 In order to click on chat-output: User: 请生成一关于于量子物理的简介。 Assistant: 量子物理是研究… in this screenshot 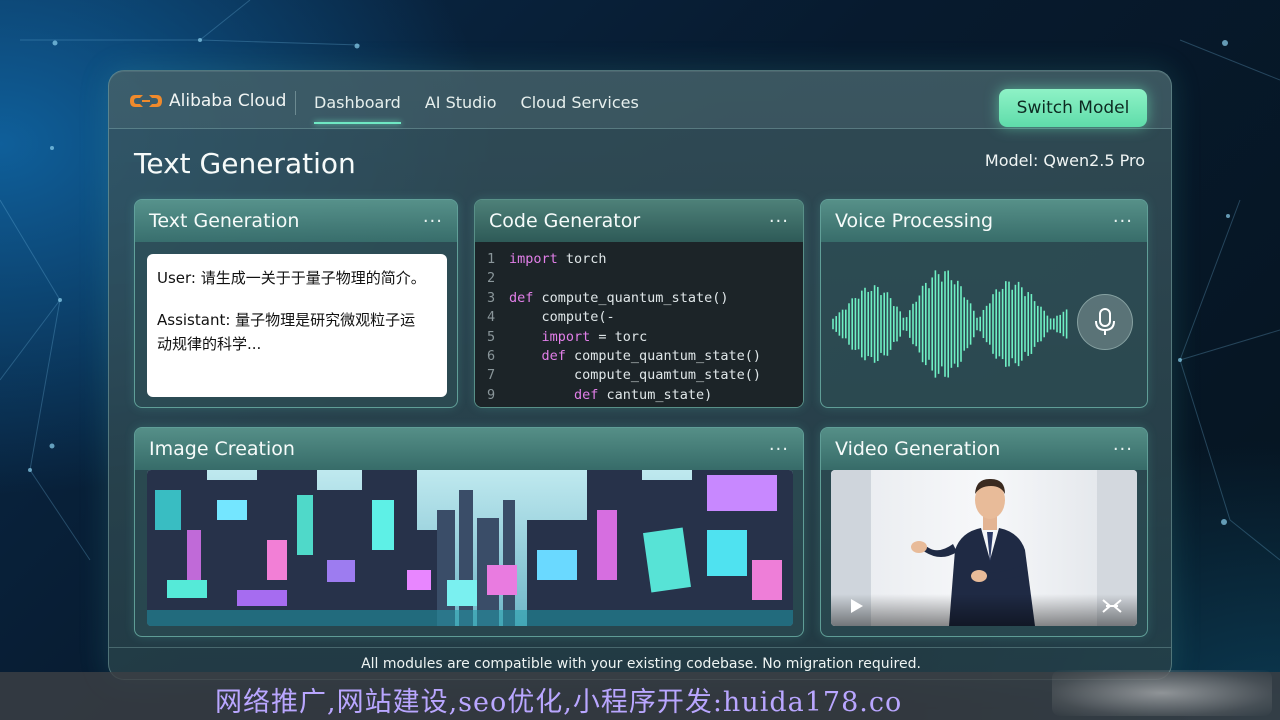, I will do `click(297, 325)`.